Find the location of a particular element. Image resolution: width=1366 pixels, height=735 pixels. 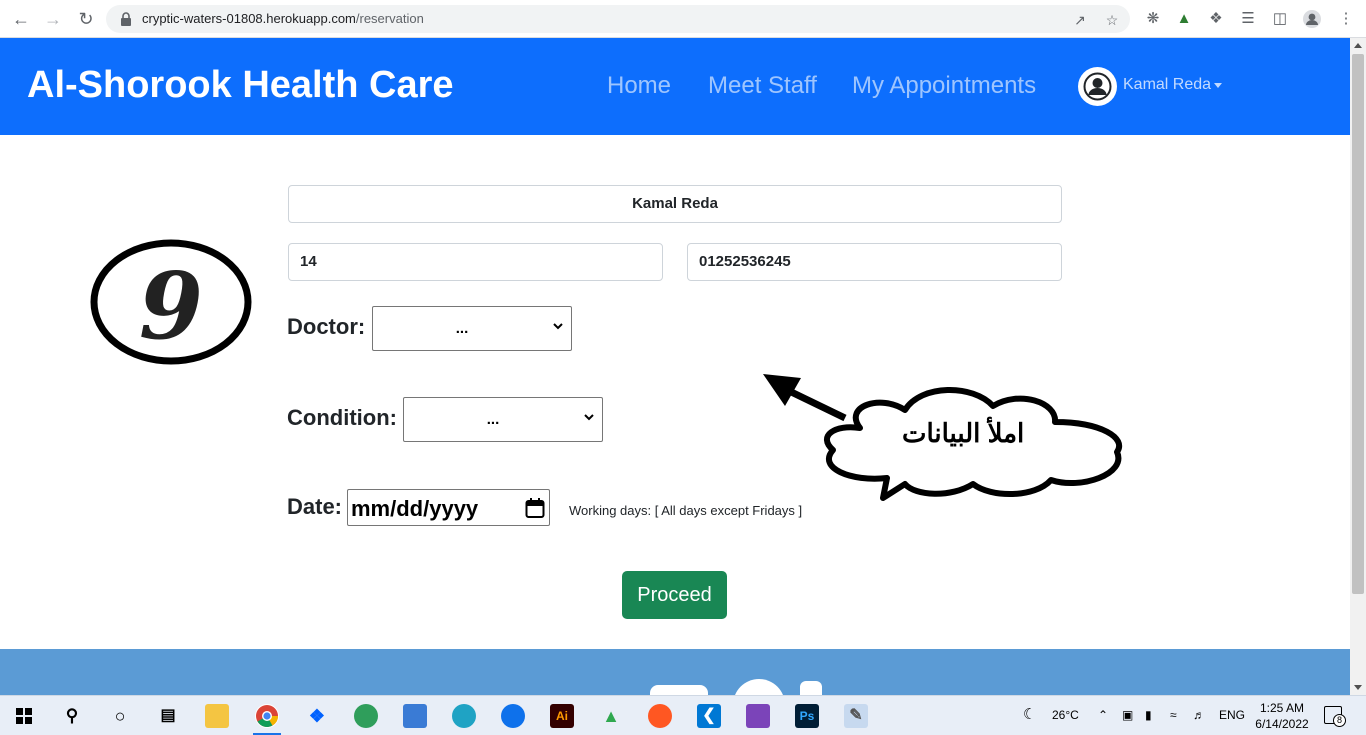

teamviewer-icon is located at coordinates (513, 716).